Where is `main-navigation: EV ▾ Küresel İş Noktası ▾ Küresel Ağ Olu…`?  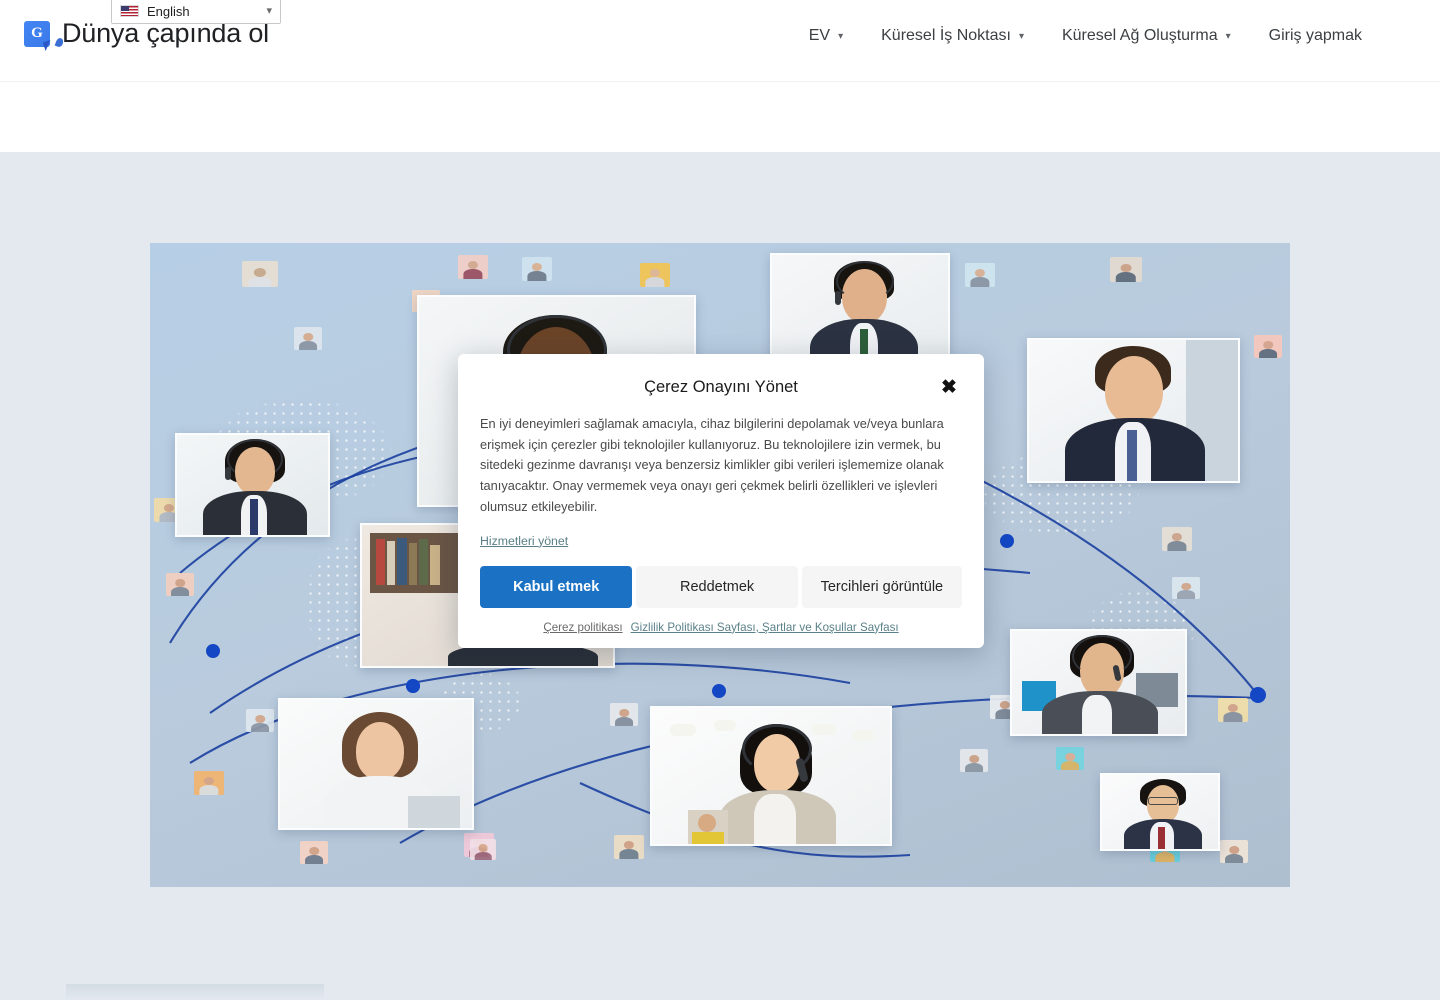 main-navigation: EV ▾ Küresel İş Noktası ▾ Küresel Ağ Olu… is located at coordinates (1085, 36).